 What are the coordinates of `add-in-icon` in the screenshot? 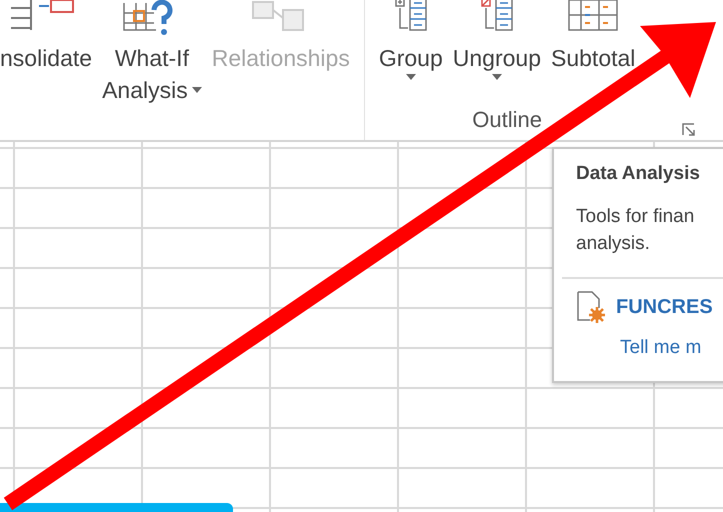 It's located at (591, 307).